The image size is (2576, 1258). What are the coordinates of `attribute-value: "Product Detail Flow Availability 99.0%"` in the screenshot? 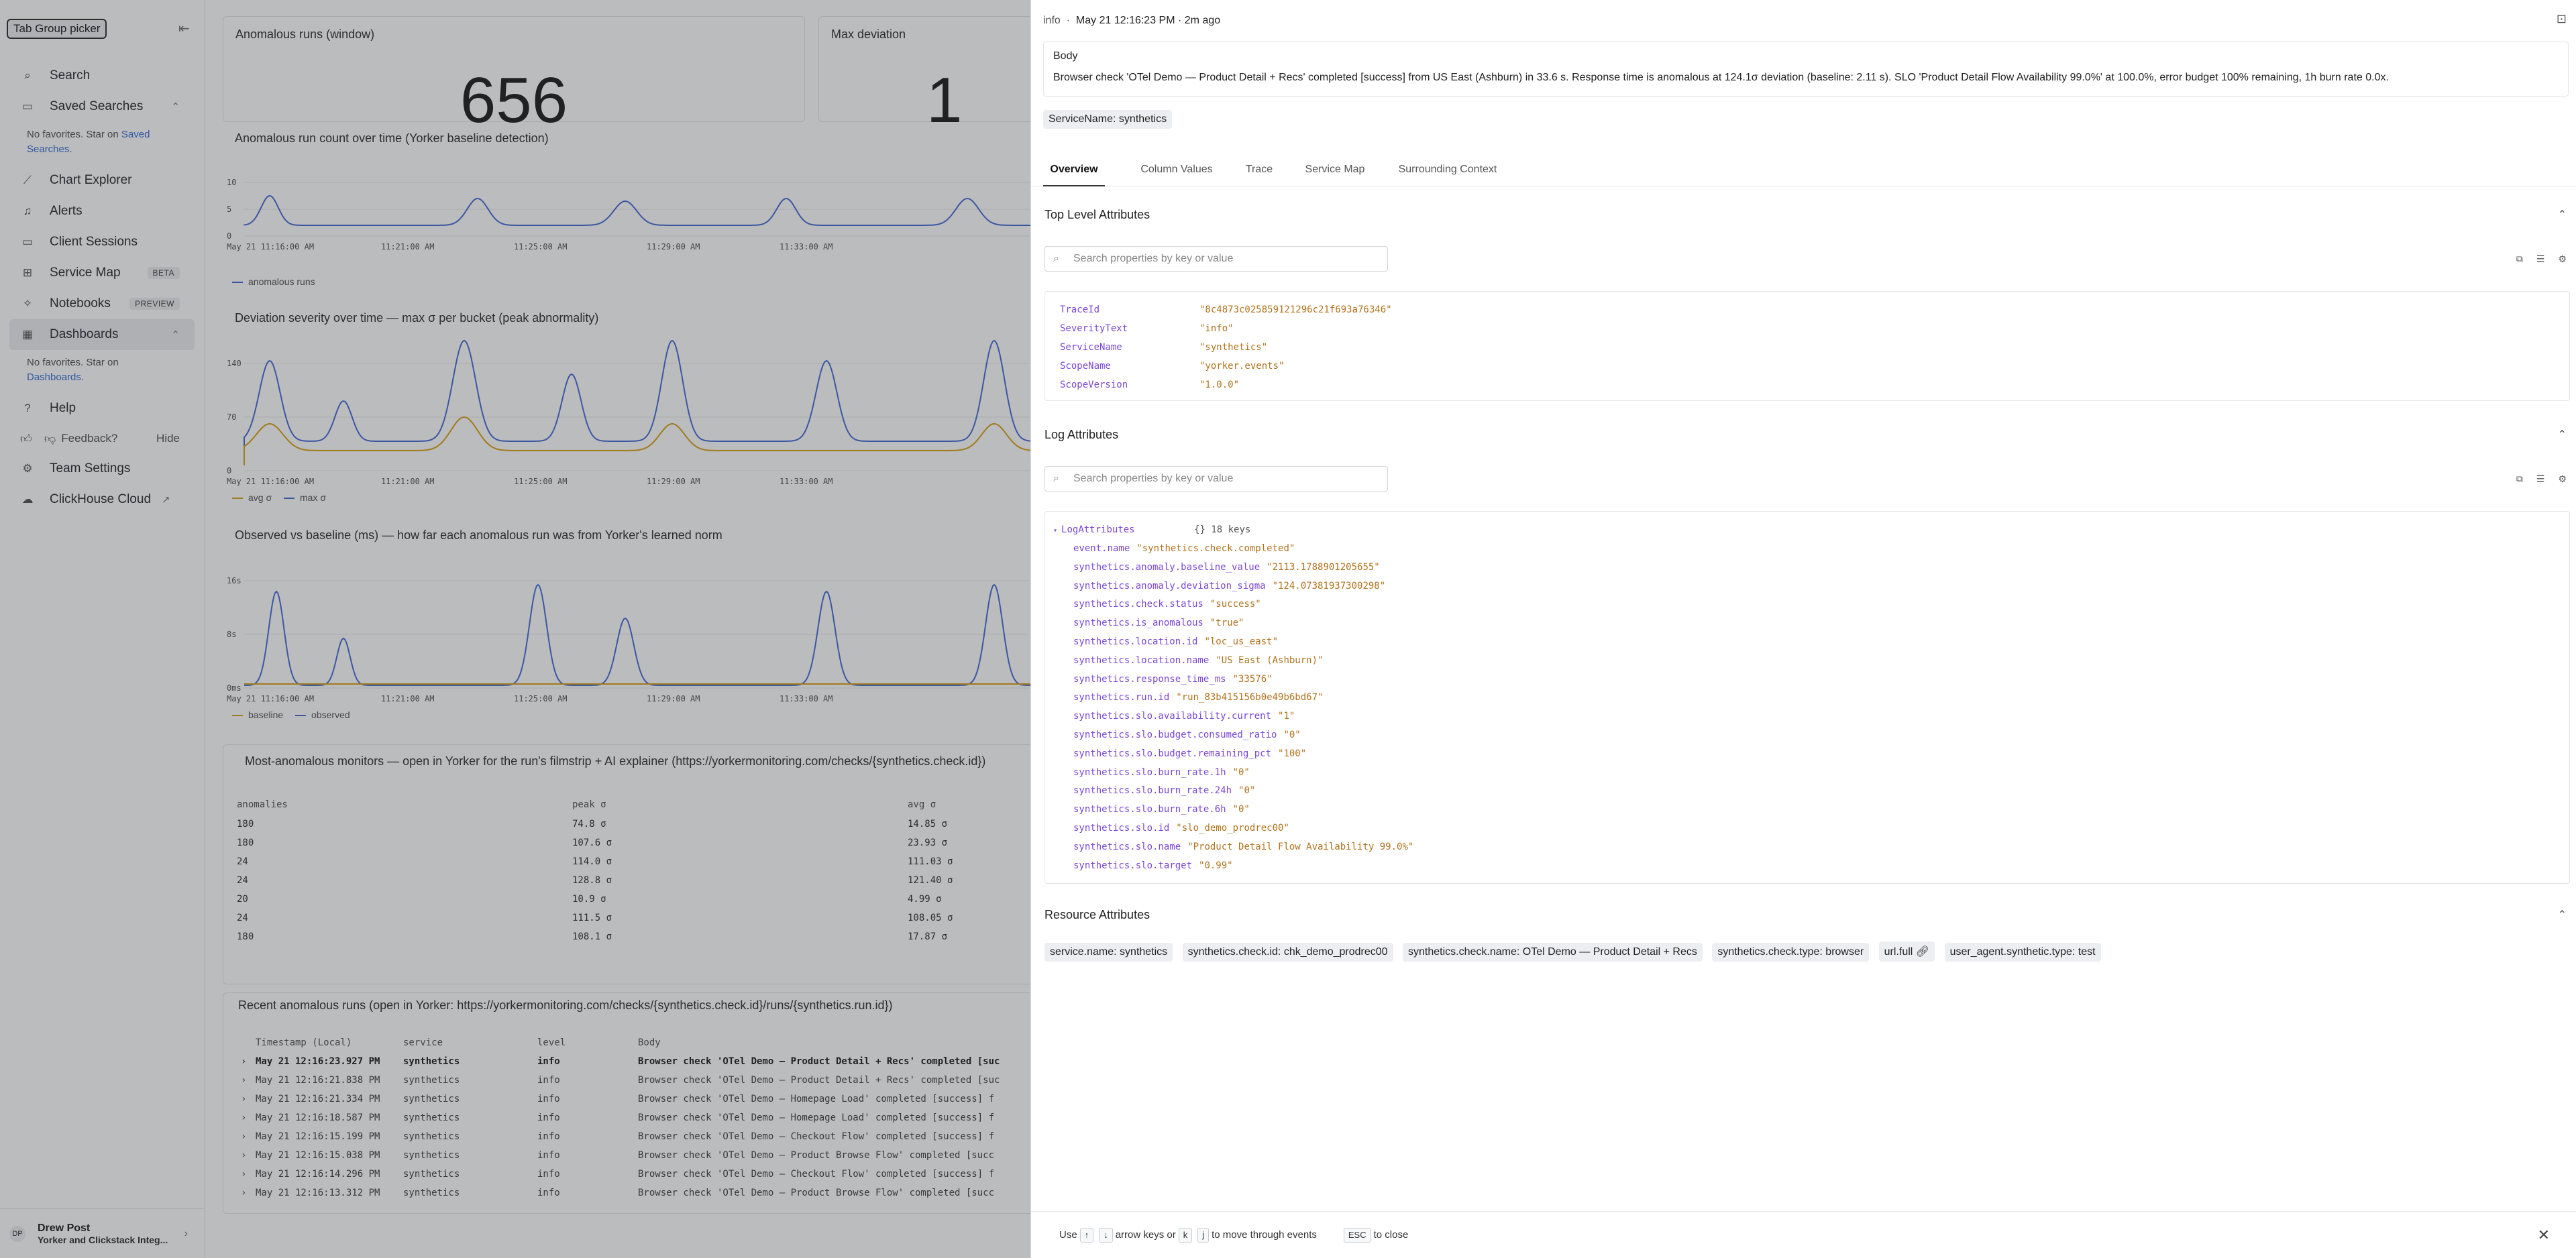 It's located at (1300, 846).